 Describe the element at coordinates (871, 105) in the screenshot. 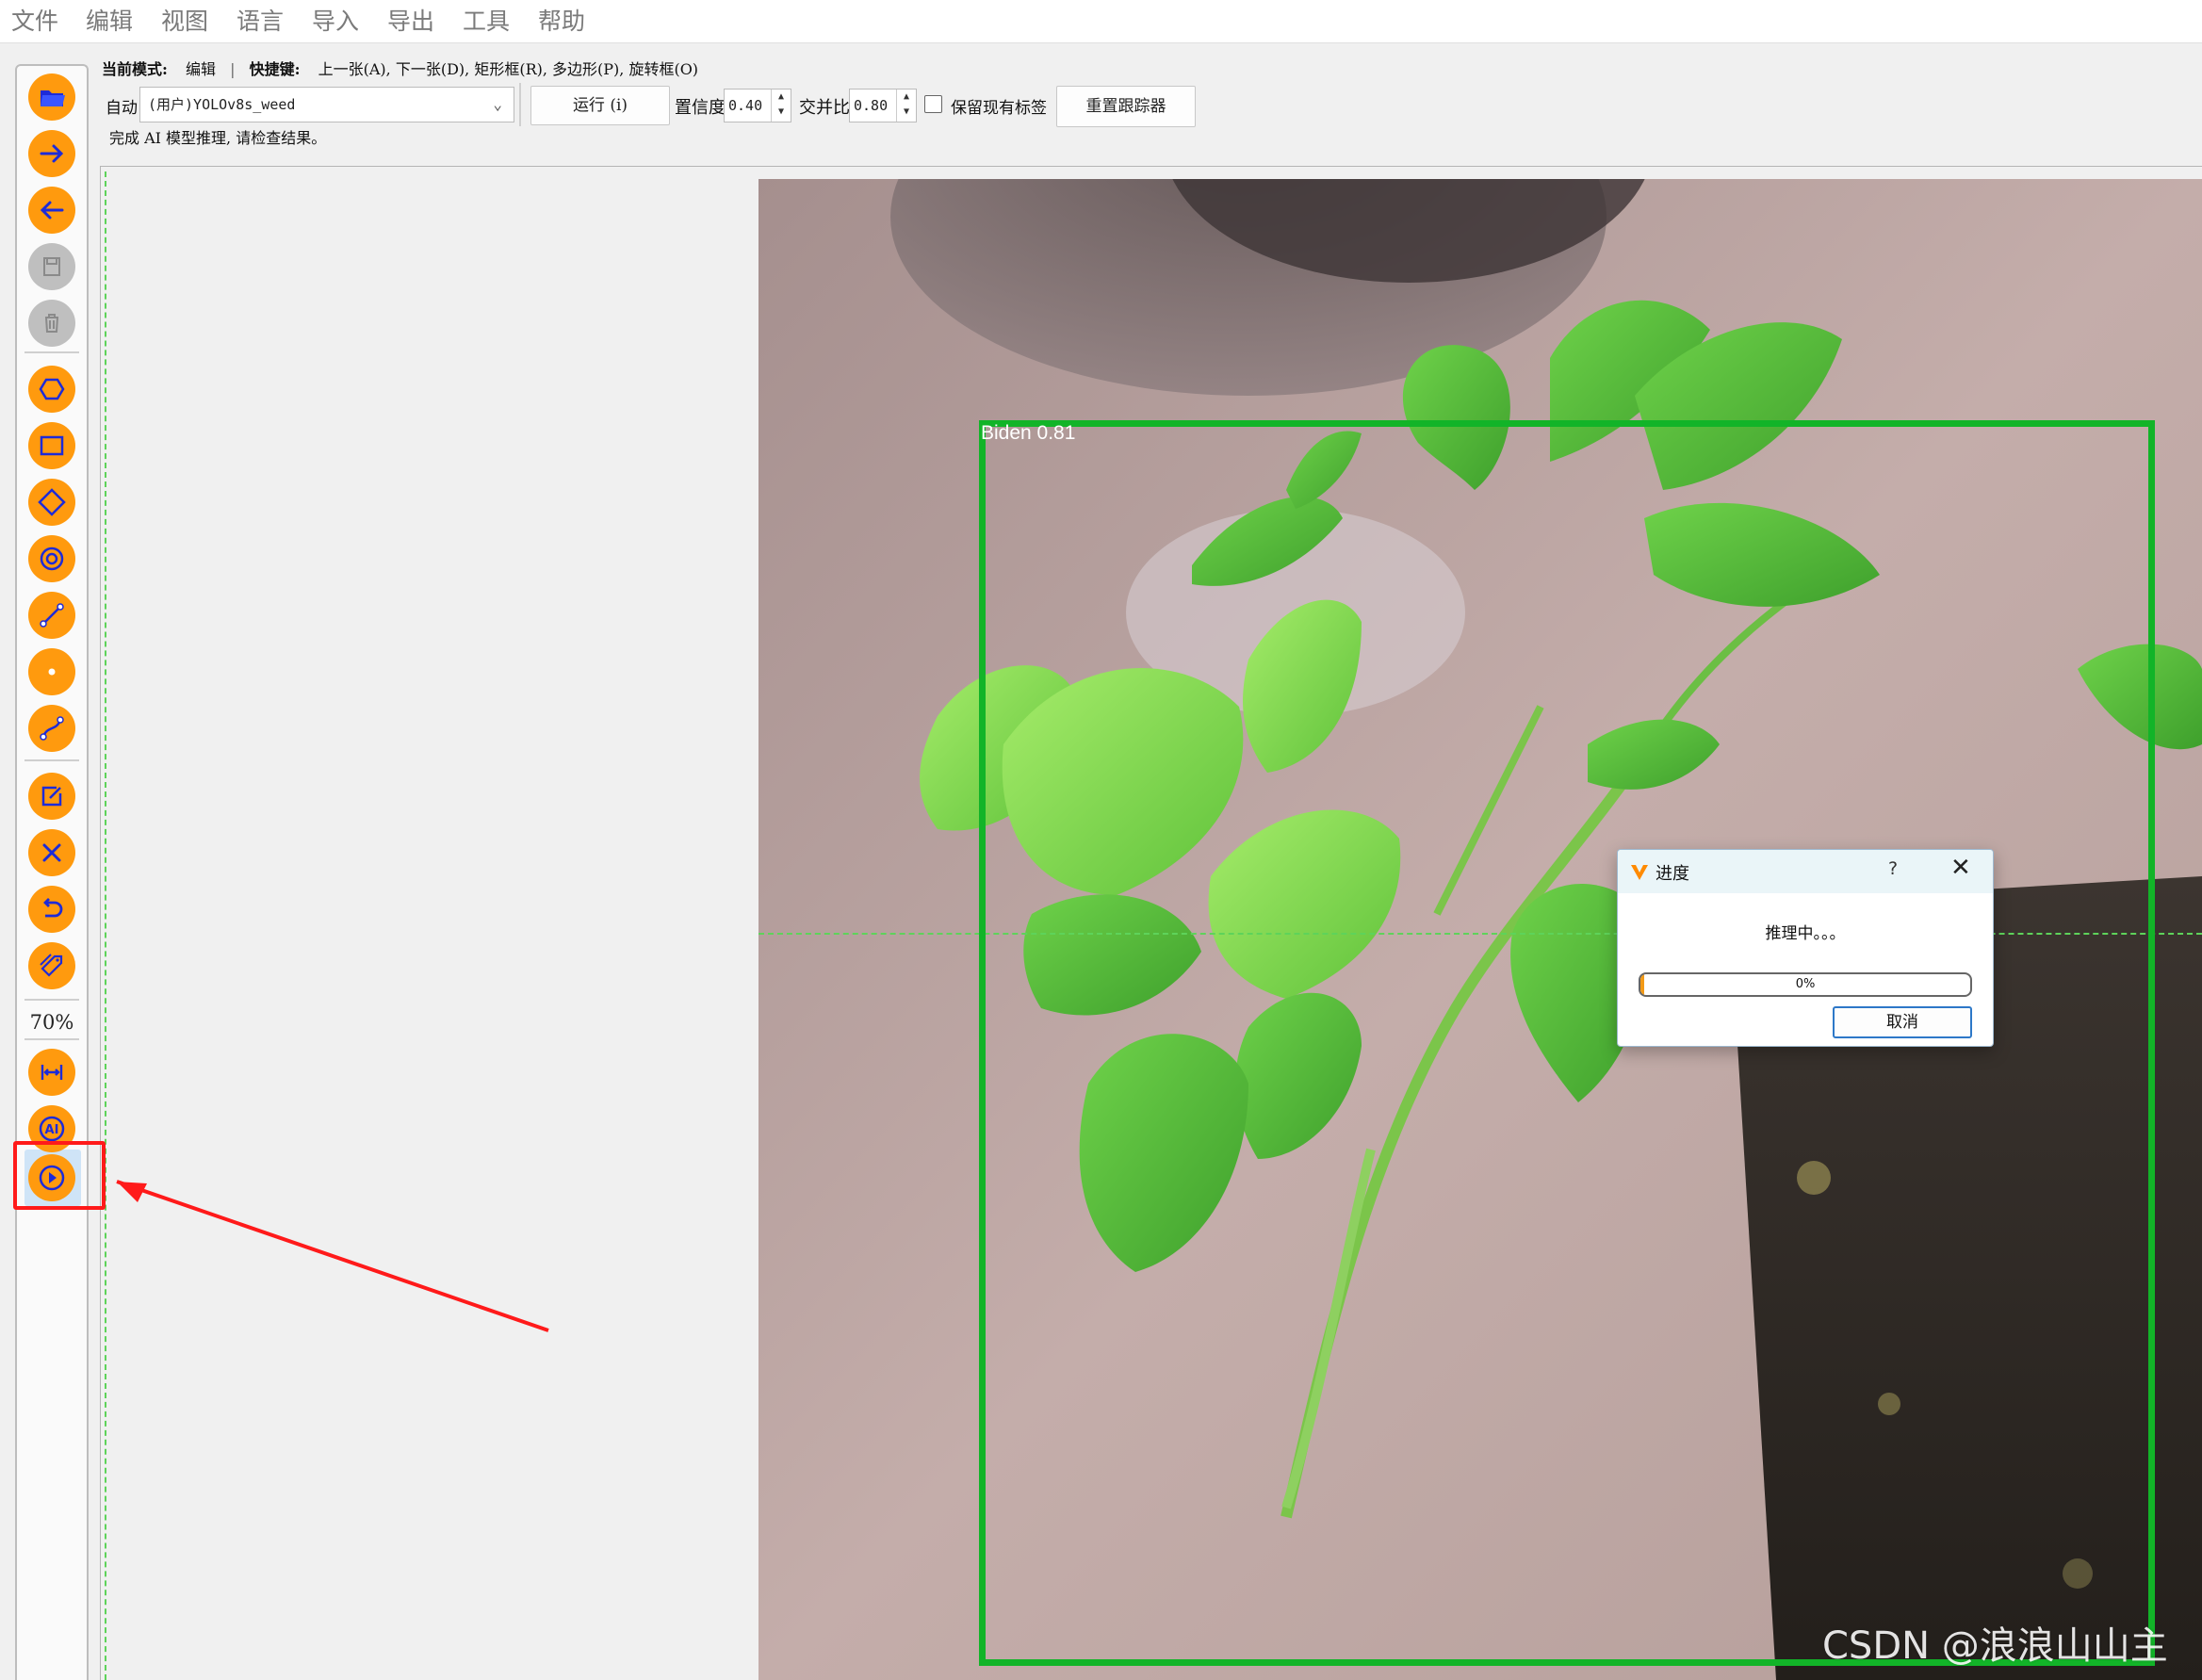

I see `iou-value: 0.80` at that location.